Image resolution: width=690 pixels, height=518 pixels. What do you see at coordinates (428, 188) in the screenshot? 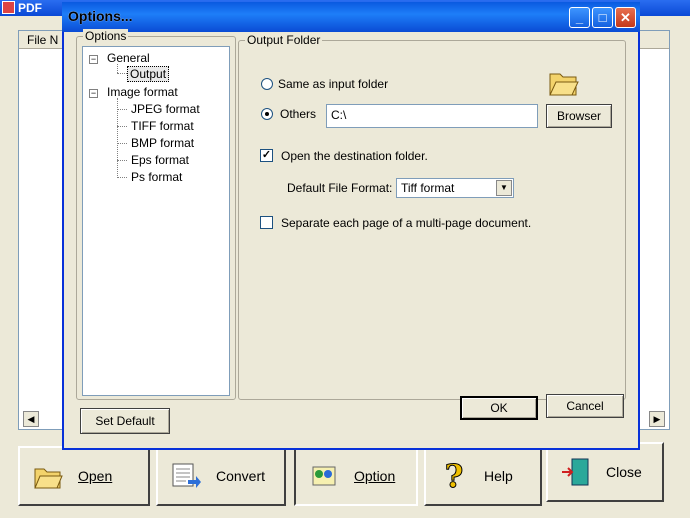
I see `default-format-value: Tiff format` at bounding box center [428, 188].